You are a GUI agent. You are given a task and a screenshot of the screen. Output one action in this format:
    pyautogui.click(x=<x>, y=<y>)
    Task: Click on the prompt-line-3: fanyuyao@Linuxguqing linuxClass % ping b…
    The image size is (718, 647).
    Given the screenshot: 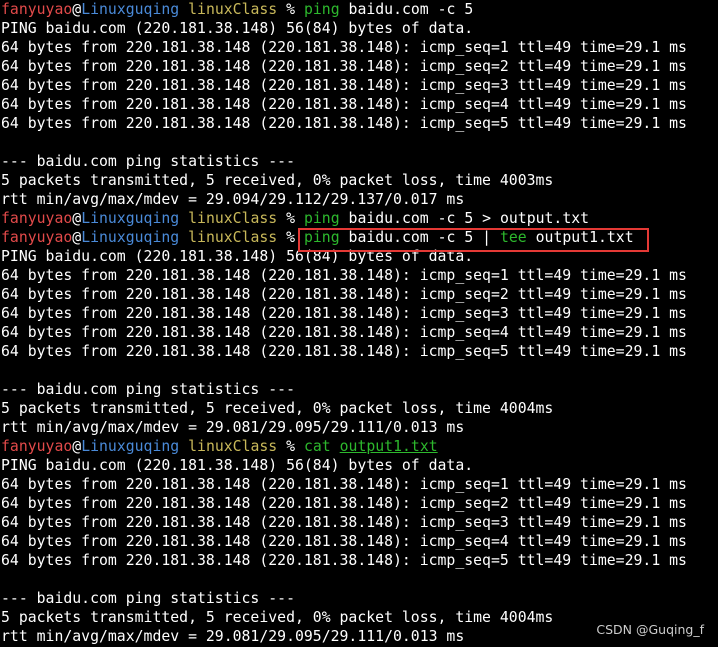 What is the action you would take?
    pyautogui.click(x=359, y=237)
    